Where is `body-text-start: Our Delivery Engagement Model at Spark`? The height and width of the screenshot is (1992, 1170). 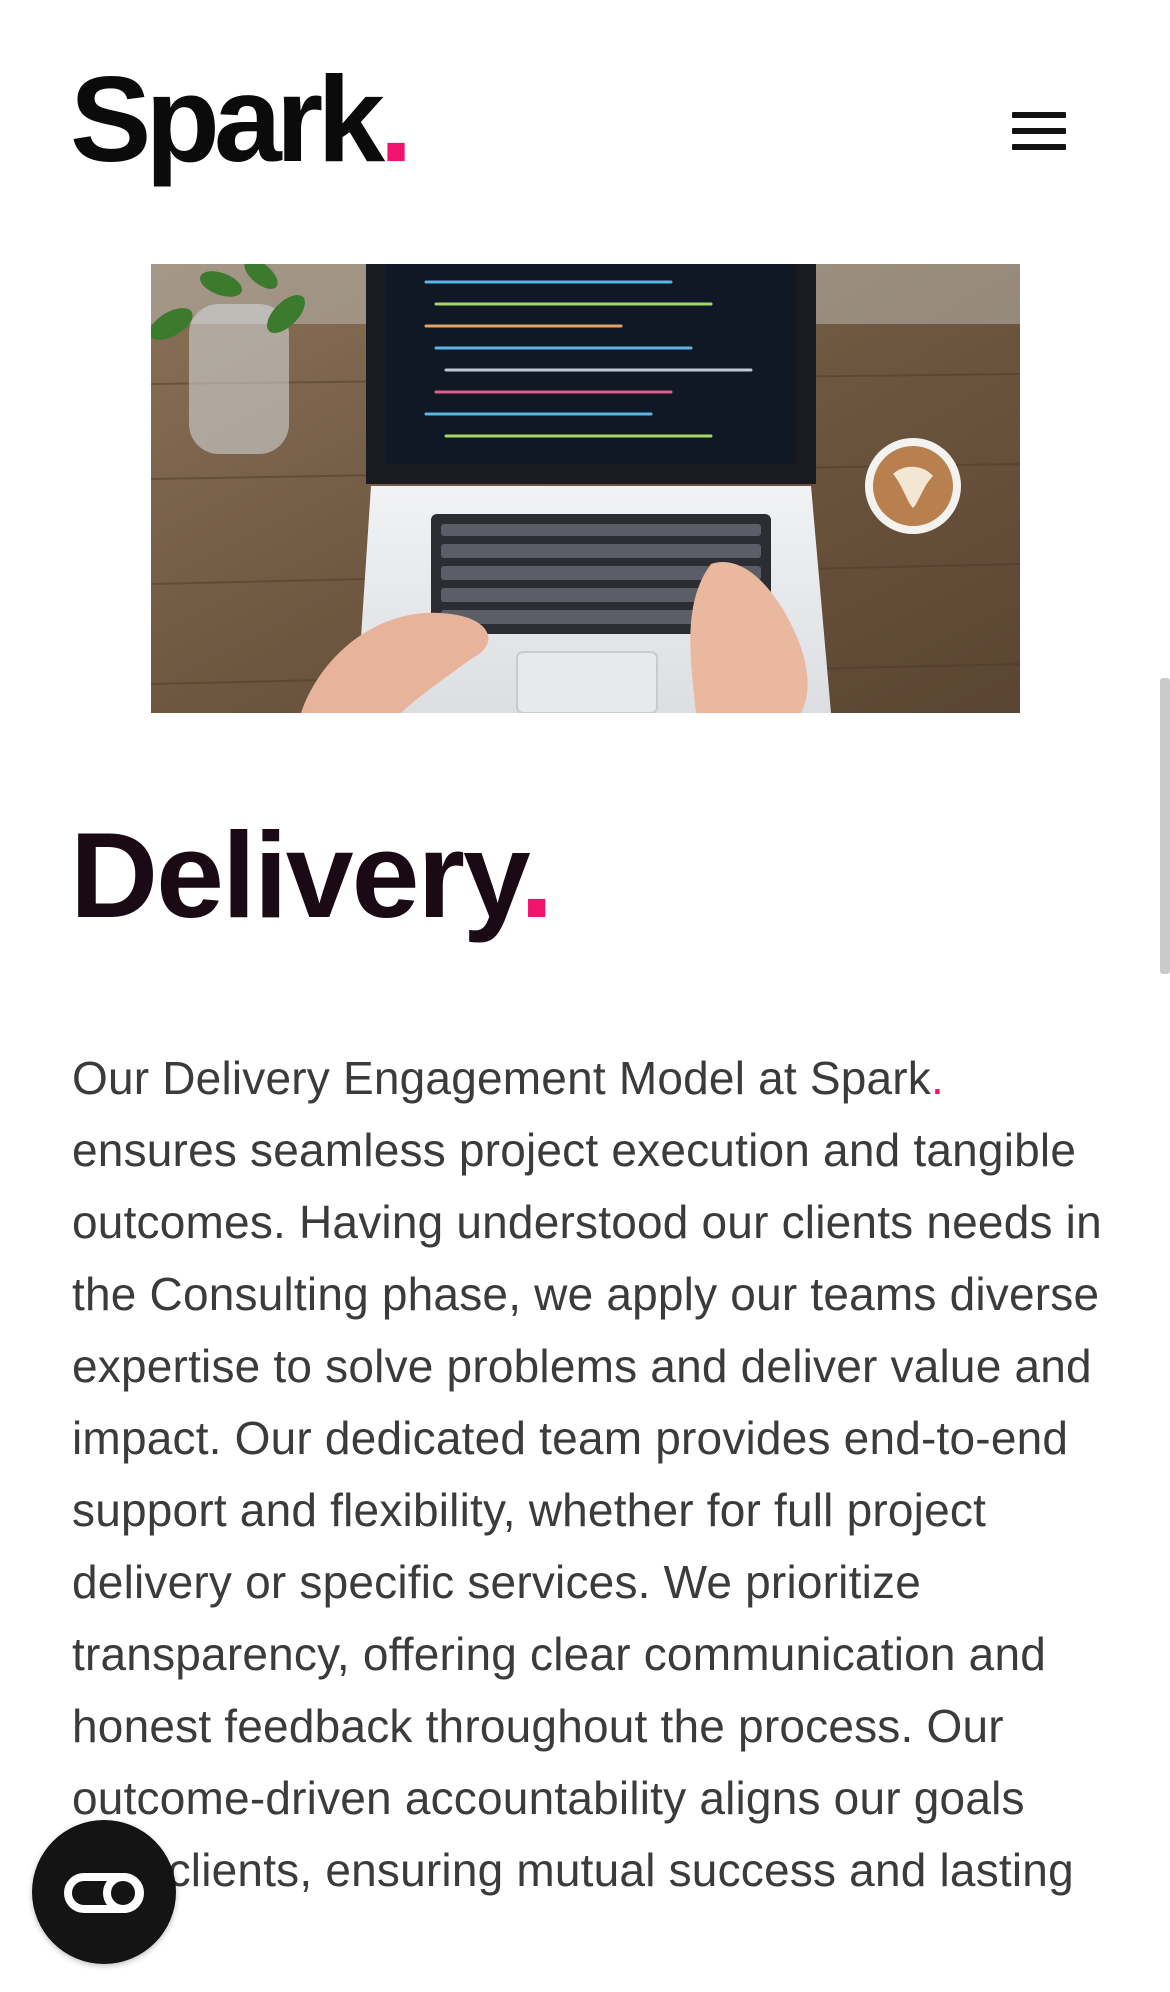
body-text-start: Our Delivery Engagement Model at Spark is located at coordinates (502, 1078).